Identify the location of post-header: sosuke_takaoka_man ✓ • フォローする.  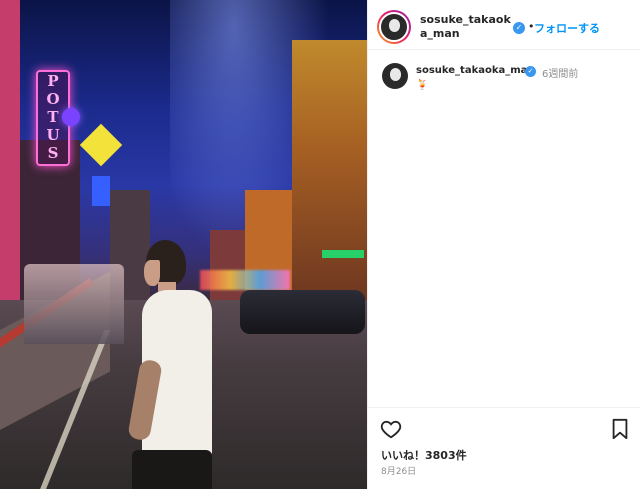
(504, 25).